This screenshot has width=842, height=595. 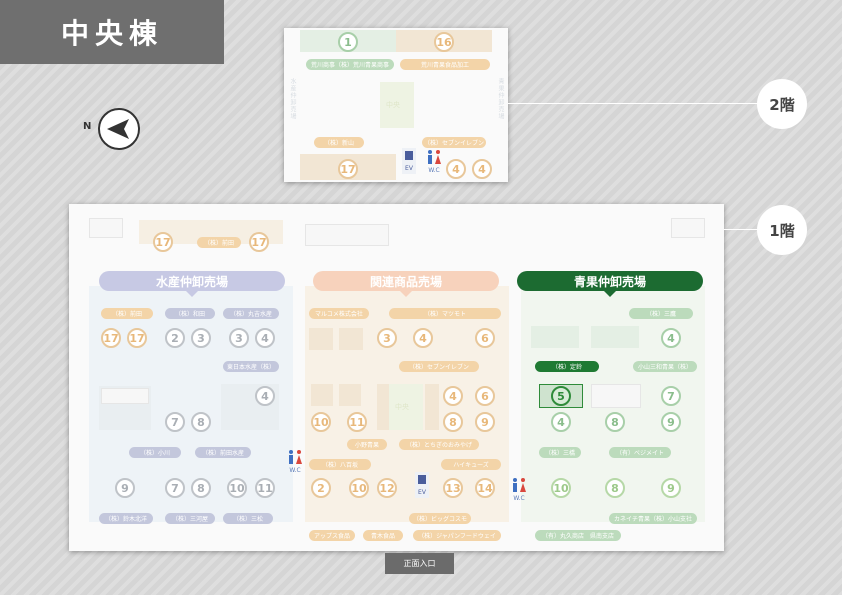 I want to click on kanren-number: 13, so click(x=453, y=488).